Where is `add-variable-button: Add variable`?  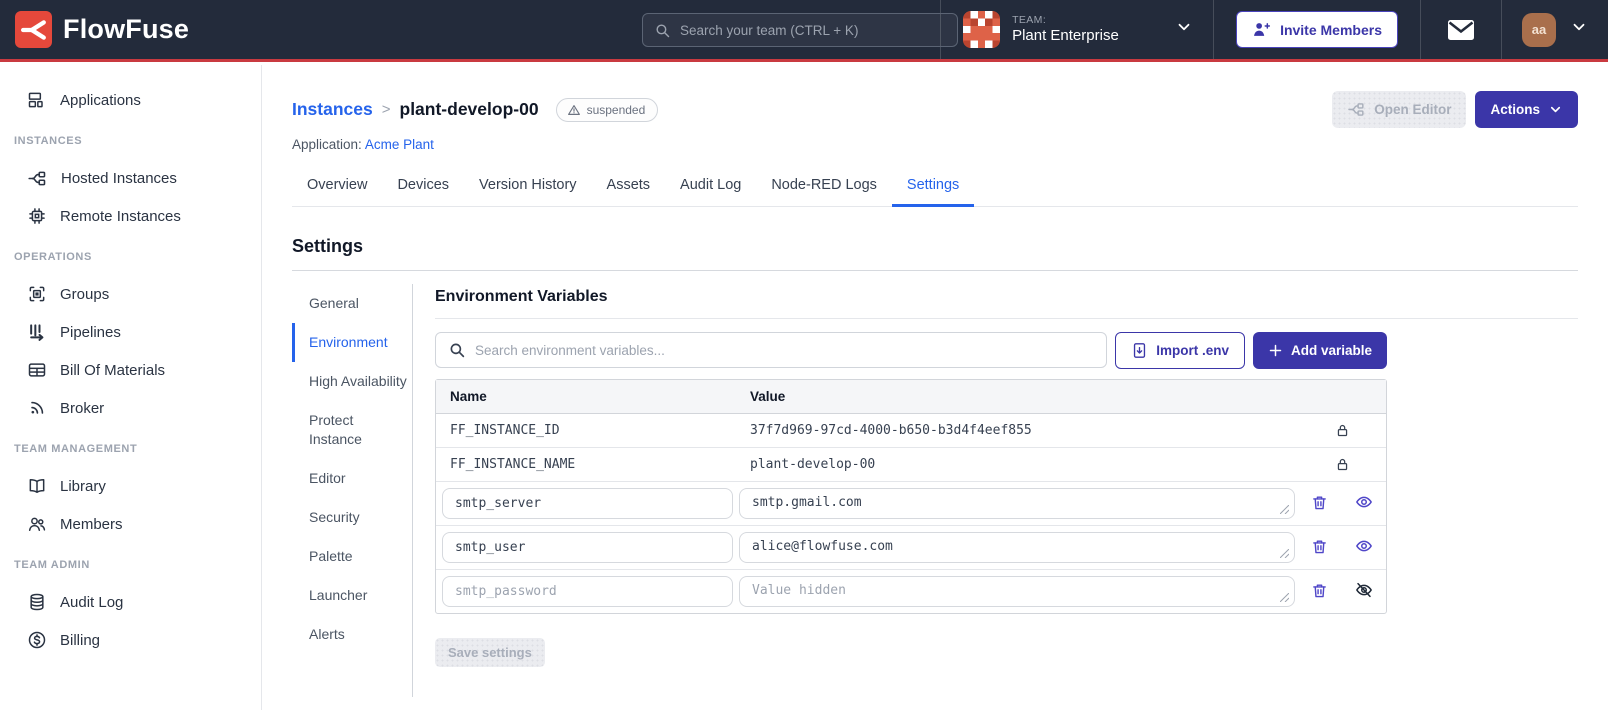
add-variable-button: Add variable is located at coordinates (1319, 350).